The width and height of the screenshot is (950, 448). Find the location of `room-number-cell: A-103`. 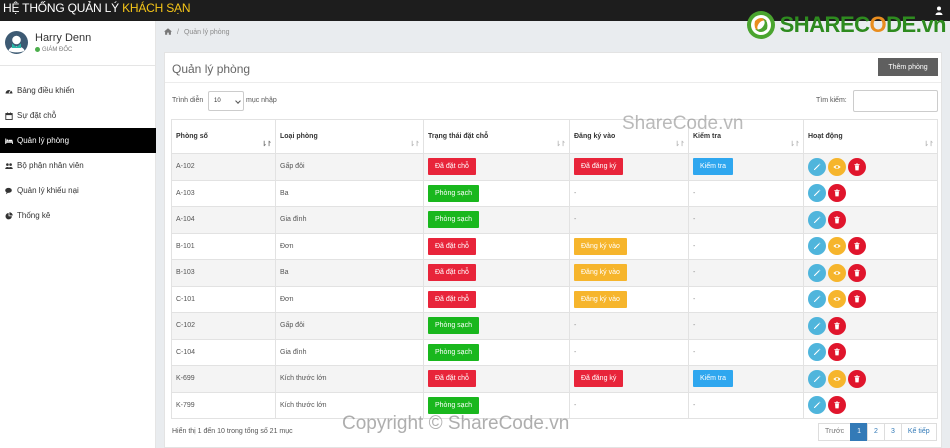

room-number-cell: A-103 is located at coordinates (223, 193).